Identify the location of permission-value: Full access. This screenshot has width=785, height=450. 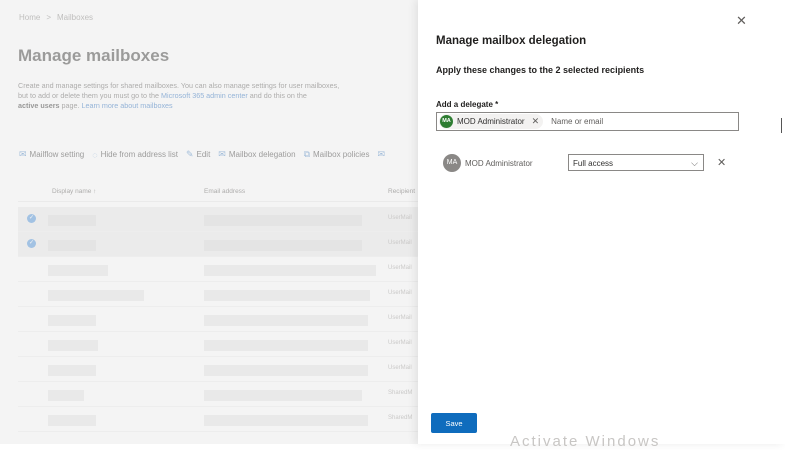
(593, 163).